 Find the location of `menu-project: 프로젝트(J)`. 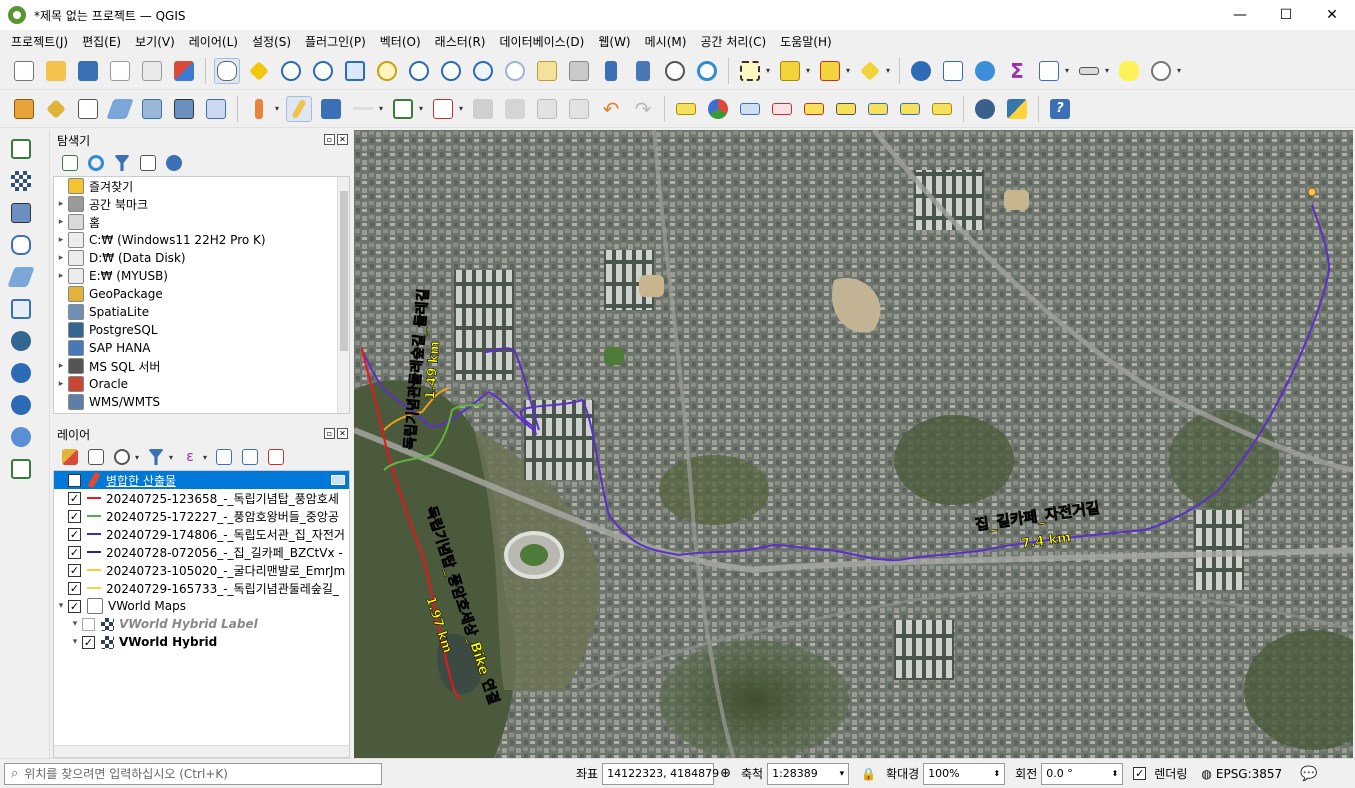

menu-project: 프로젝트(J) is located at coordinates (39, 41).